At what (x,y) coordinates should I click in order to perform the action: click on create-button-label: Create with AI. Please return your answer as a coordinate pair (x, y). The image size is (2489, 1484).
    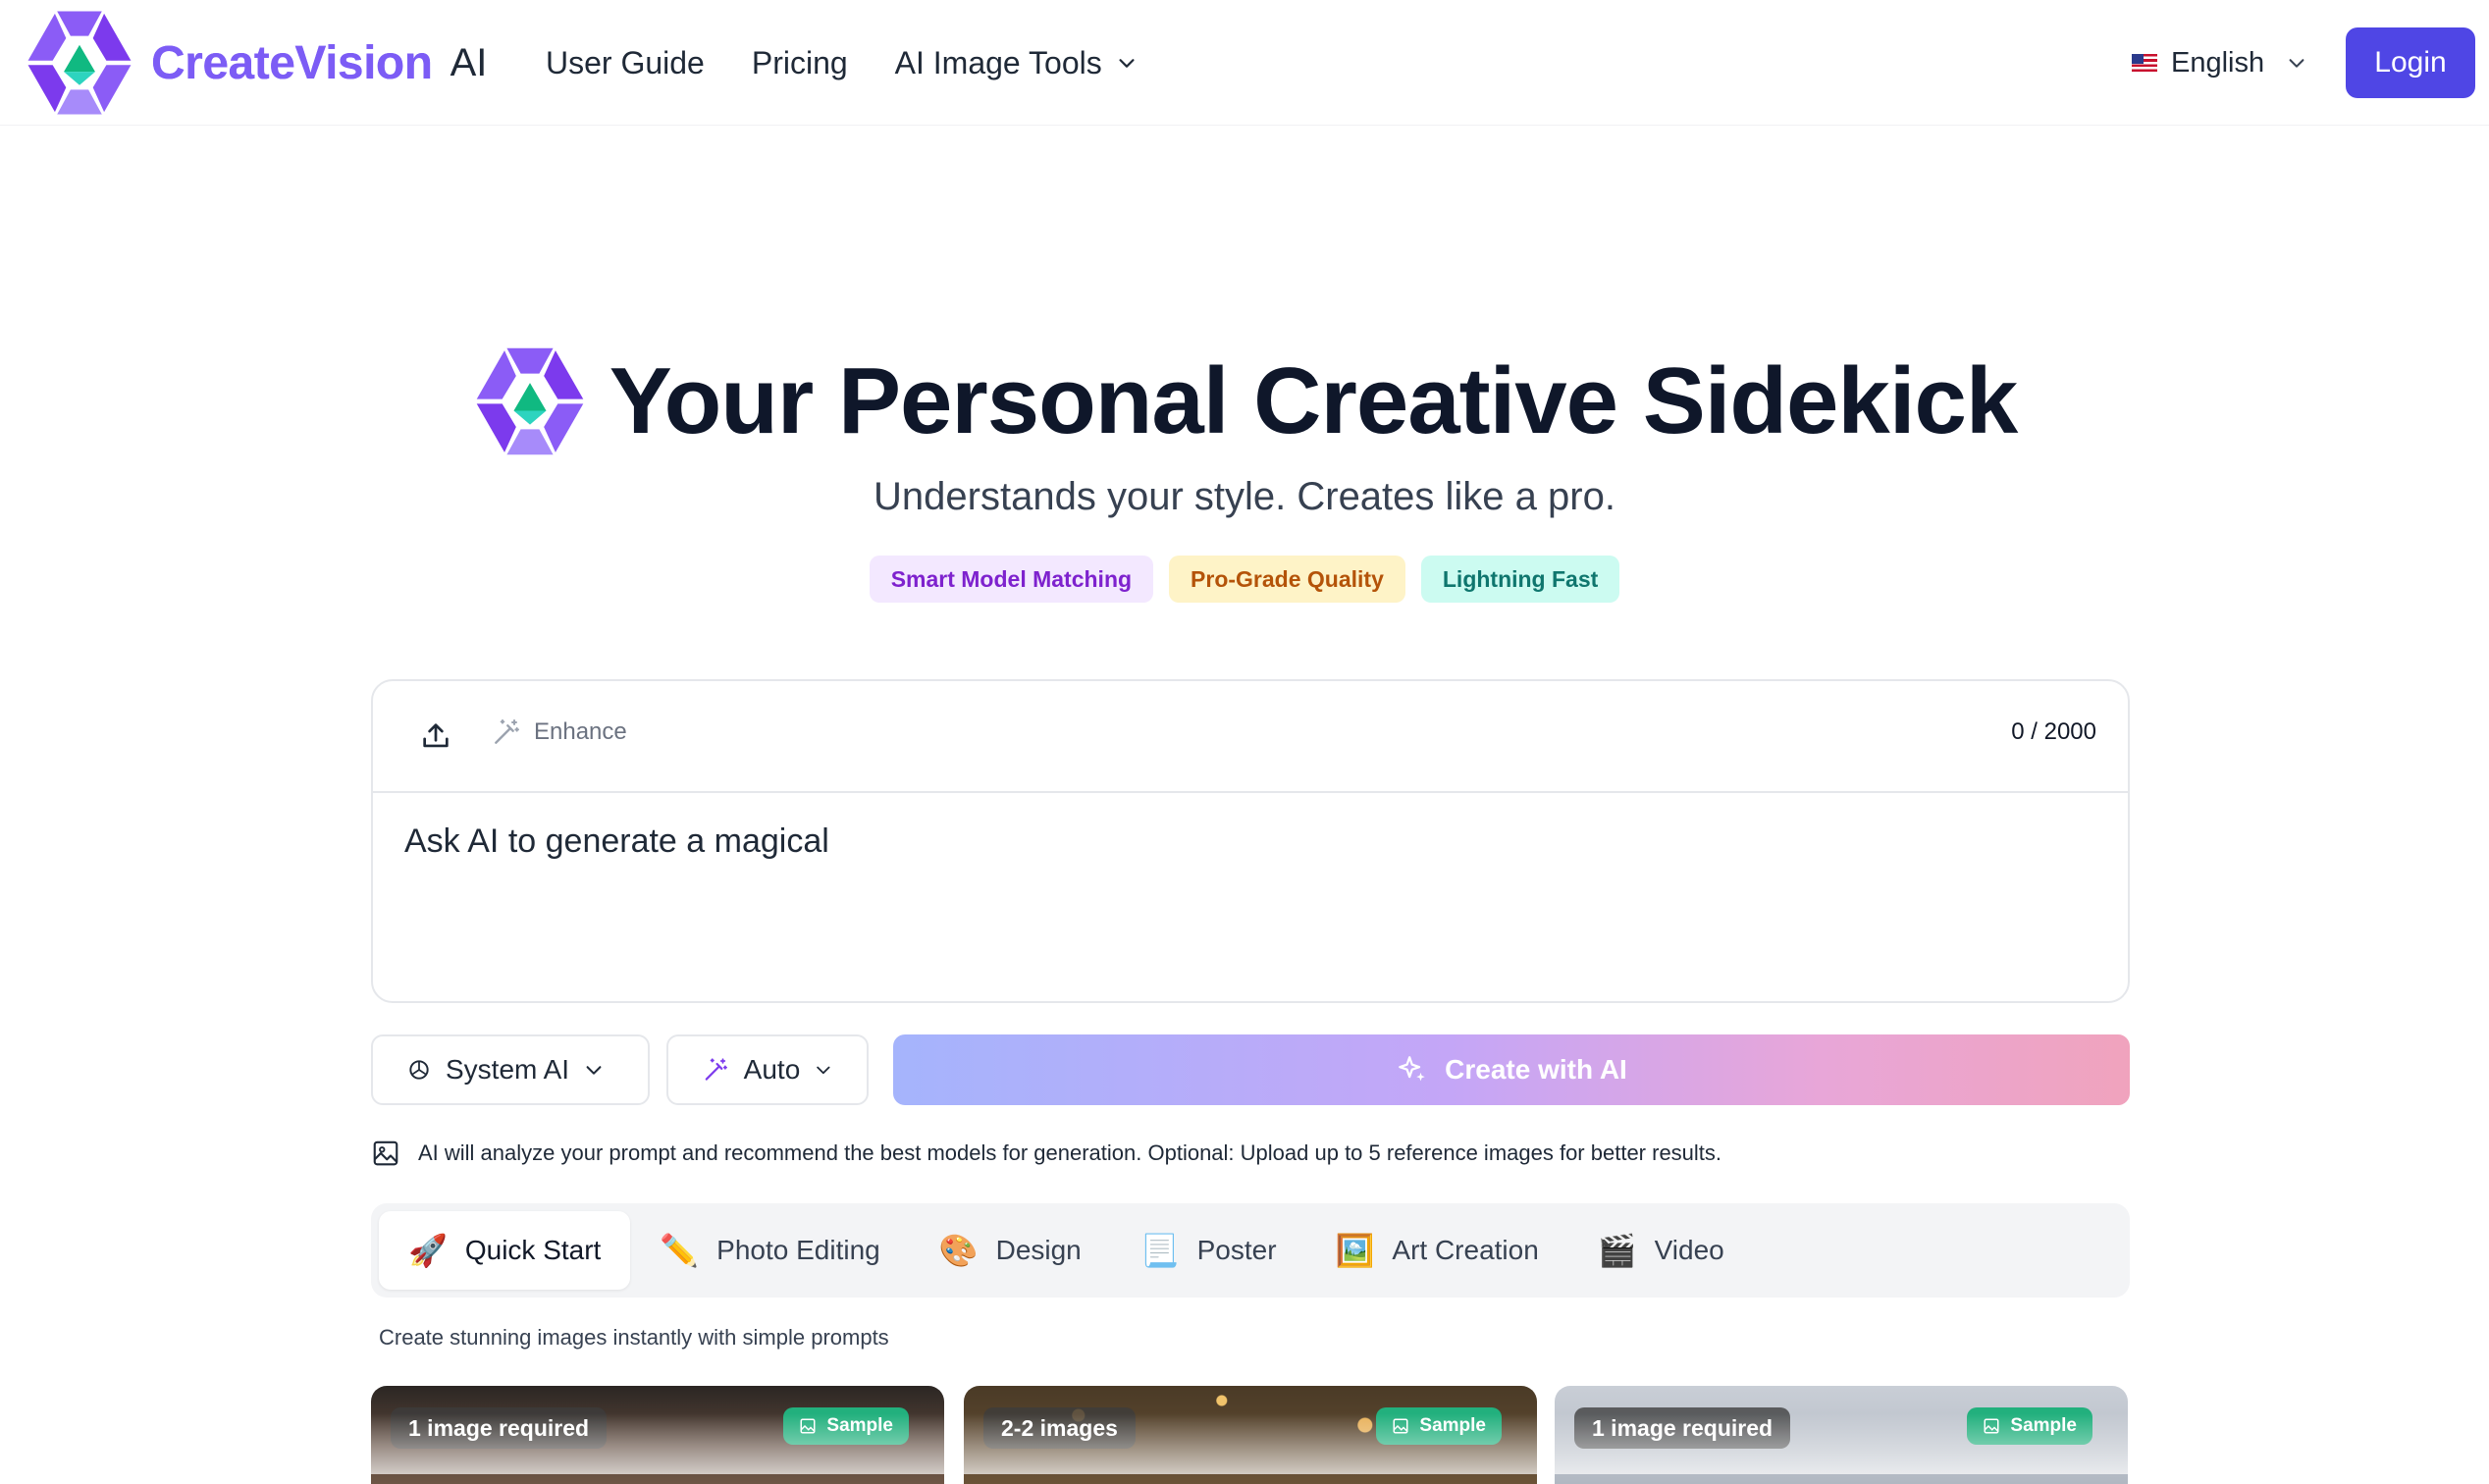
    Looking at the image, I should click on (1536, 1069).